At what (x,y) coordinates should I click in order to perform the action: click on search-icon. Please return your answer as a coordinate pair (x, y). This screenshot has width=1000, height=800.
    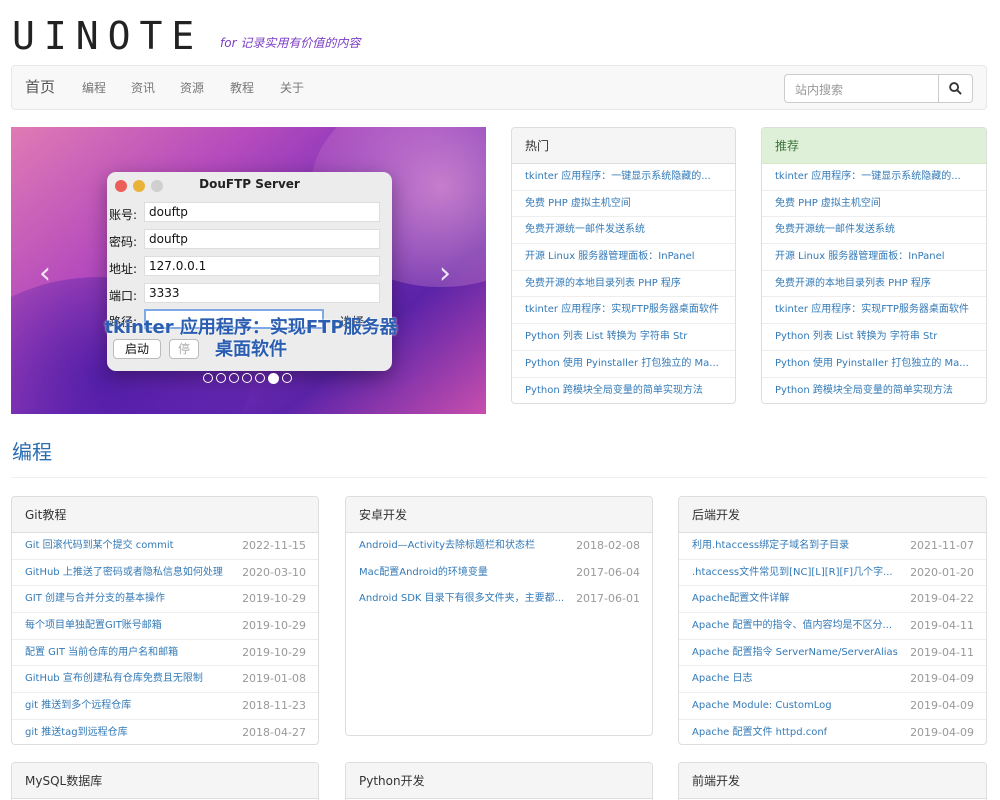
    Looking at the image, I should click on (955, 88).